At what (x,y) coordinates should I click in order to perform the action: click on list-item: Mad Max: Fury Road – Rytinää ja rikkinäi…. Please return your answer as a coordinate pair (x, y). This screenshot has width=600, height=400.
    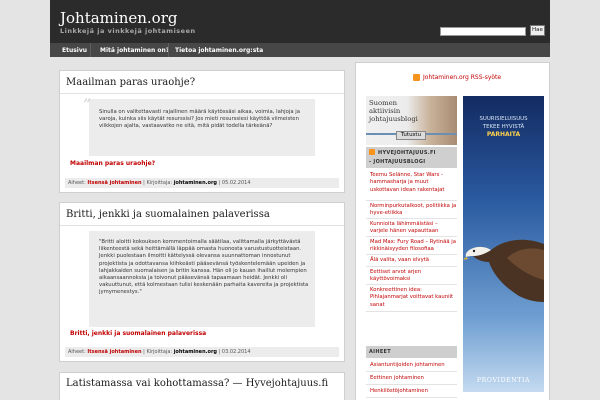
    Looking at the image, I should click on (411, 246).